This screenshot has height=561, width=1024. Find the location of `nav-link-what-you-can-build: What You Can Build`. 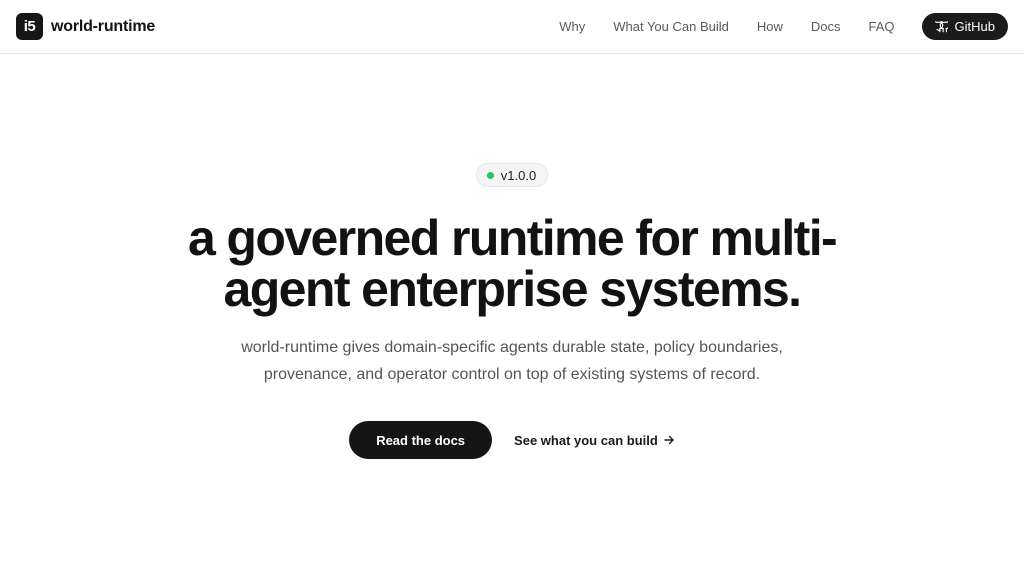

nav-link-what-you-can-build: What You Can Build is located at coordinates (671, 26).